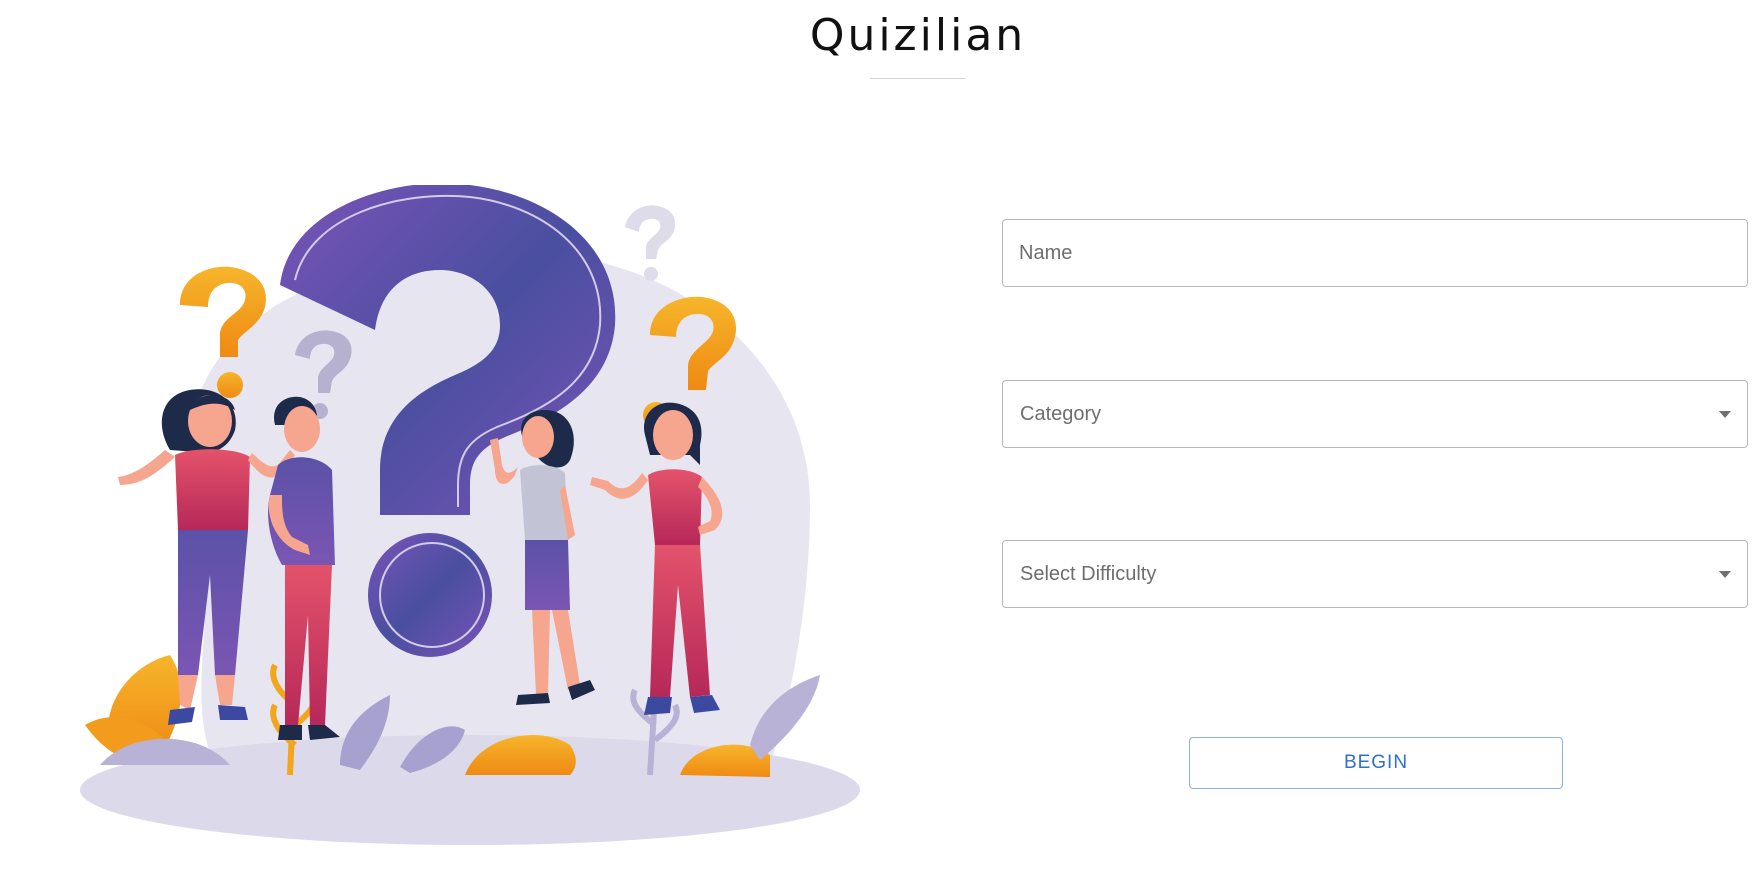 The image size is (1763, 879). What do you see at coordinates (1088, 574) in the screenshot?
I see `difficulty-select-label: Select Difficulty` at bounding box center [1088, 574].